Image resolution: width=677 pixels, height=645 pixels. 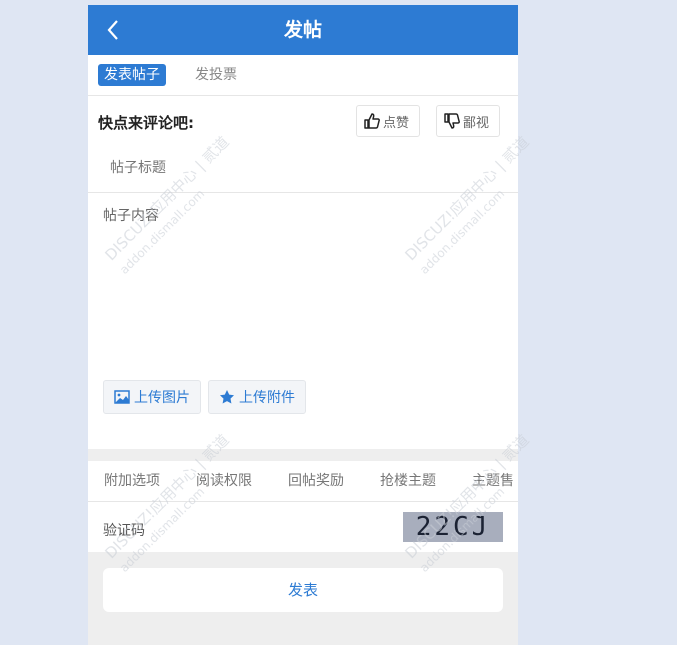 What do you see at coordinates (303, 590) in the screenshot?
I see `submit-post-button: 发表` at bounding box center [303, 590].